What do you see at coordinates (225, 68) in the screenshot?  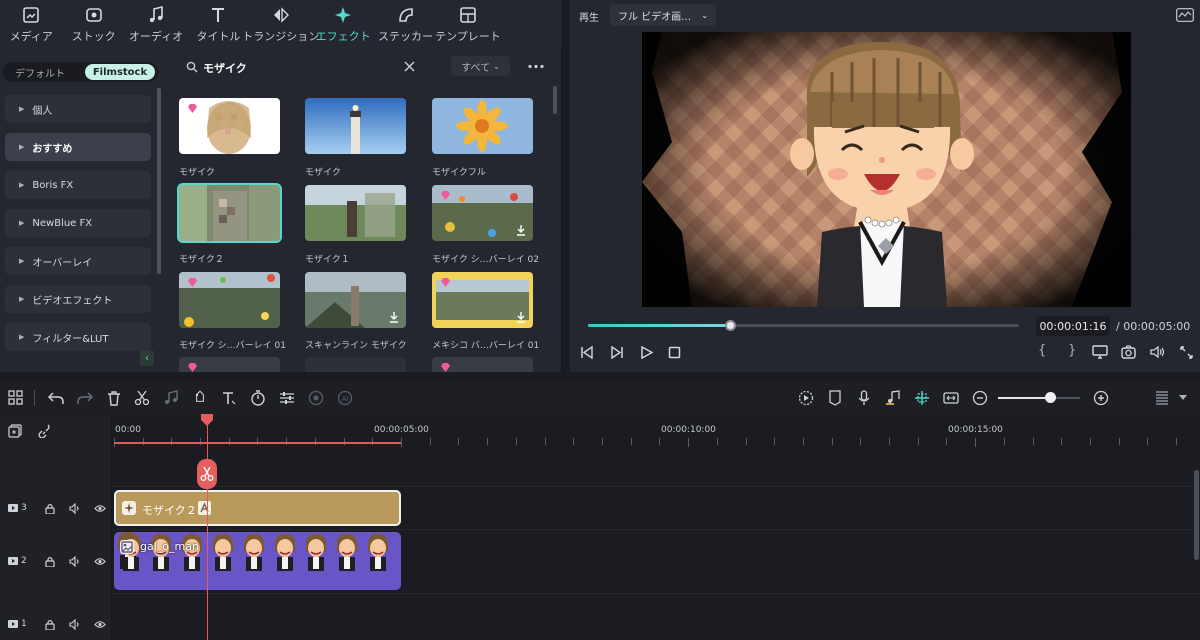 I see `search-input: モザイク` at bounding box center [225, 68].